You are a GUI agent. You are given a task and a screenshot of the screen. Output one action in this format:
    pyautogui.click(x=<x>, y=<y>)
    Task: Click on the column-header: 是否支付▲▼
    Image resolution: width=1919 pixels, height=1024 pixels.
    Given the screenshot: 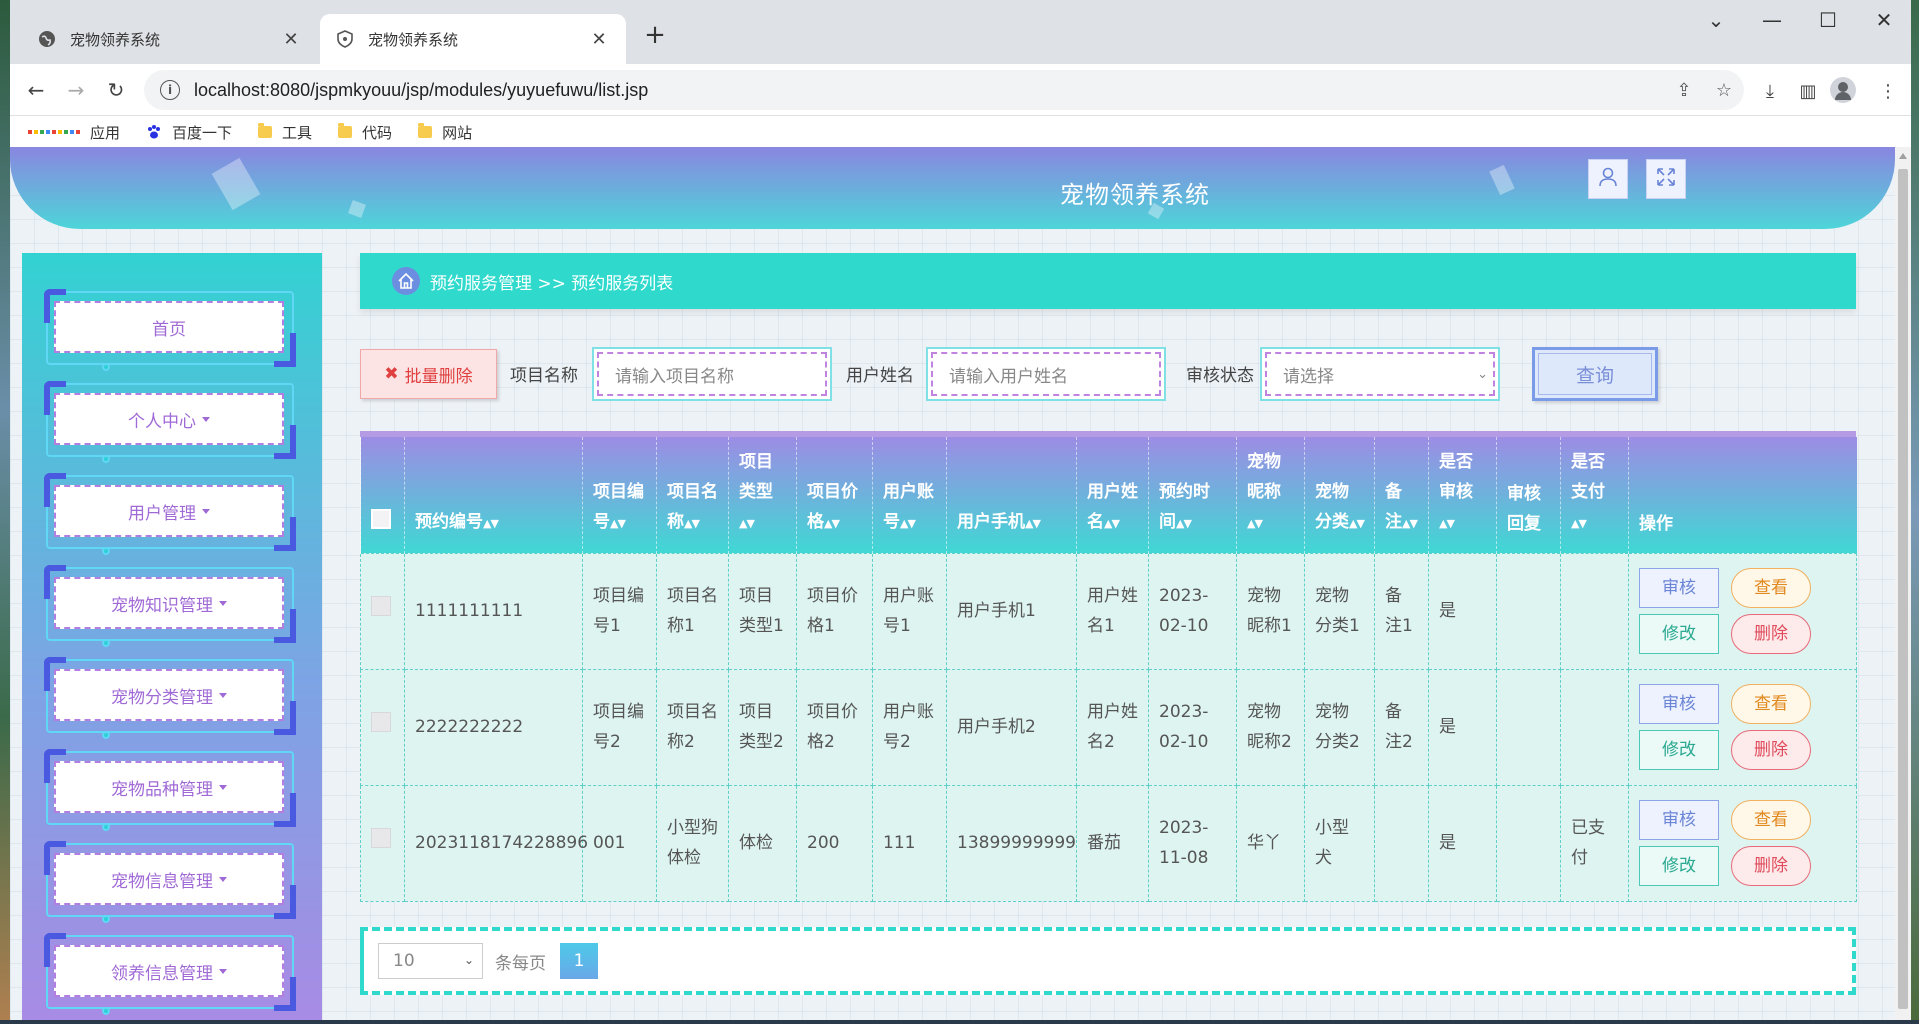 What is the action you would take?
    pyautogui.click(x=1594, y=495)
    